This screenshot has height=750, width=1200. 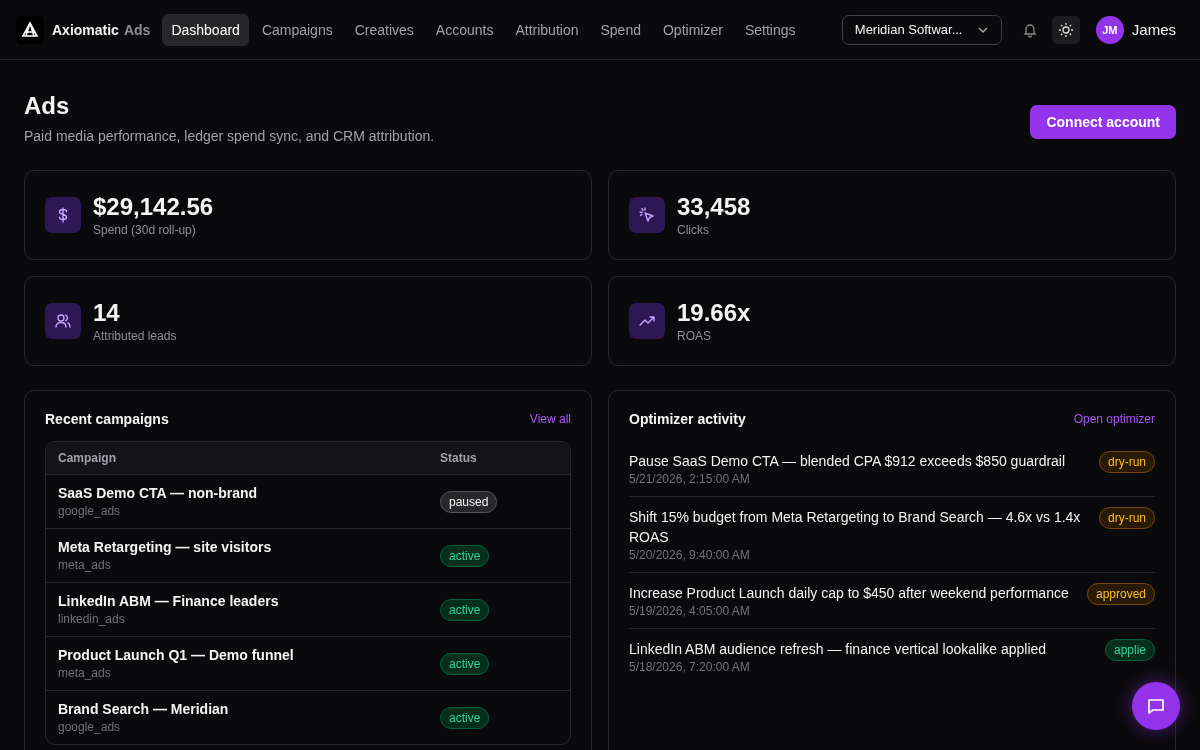 I want to click on panel-title: Optimizer activity, so click(x=687, y=419).